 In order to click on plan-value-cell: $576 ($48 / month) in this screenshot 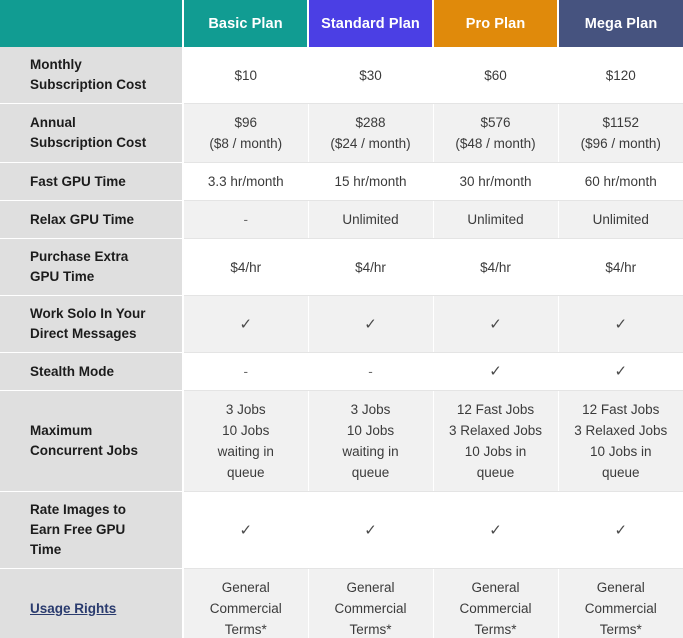, I will do `click(496, 133)`.